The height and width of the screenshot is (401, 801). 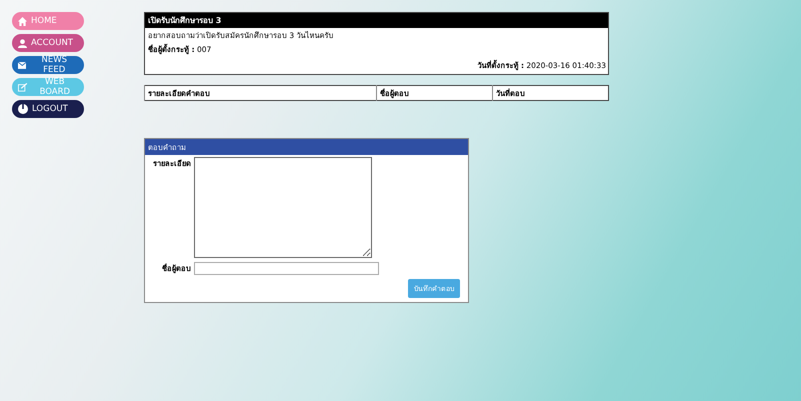 What do you see at coordinates (22, 65) in the screenshot?
I see `envelope-icon` at bounding box center [22, 65].